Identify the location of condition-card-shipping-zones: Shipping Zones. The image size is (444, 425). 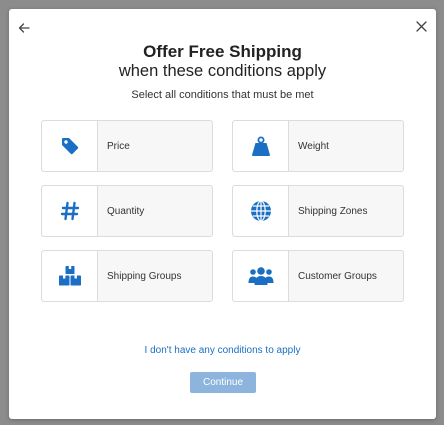
(318, 211).